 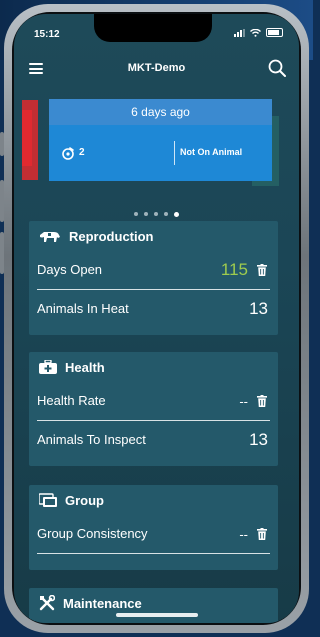 I want to click on banner-status: Not On Animal, so click(x=211, y=152).